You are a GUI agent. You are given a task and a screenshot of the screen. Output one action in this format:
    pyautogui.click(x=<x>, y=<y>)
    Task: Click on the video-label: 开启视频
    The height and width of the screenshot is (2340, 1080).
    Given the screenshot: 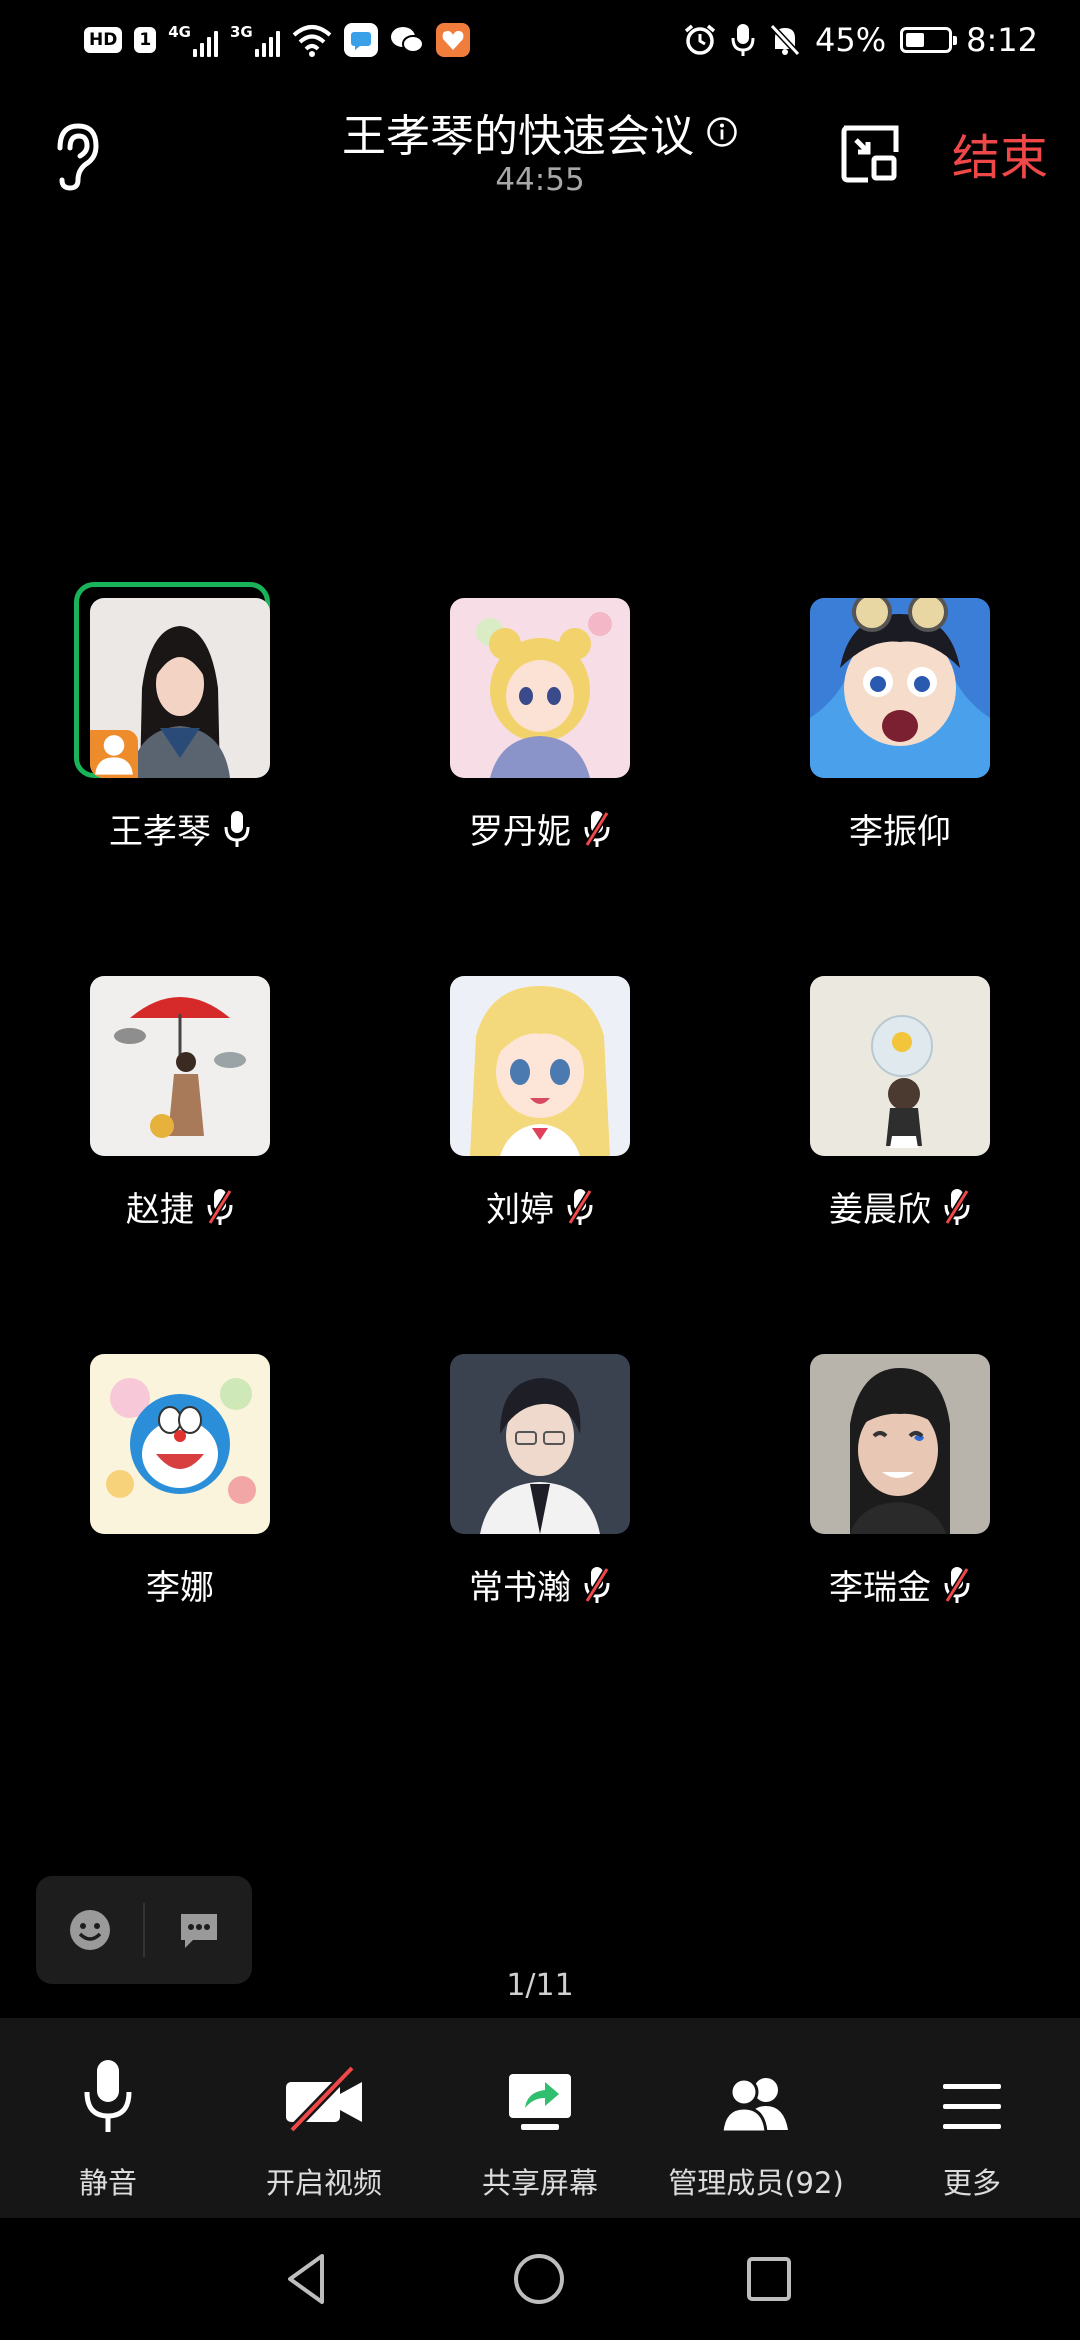 What is the action you would take?
    pyautogui.click(x=323, y=2183)
    